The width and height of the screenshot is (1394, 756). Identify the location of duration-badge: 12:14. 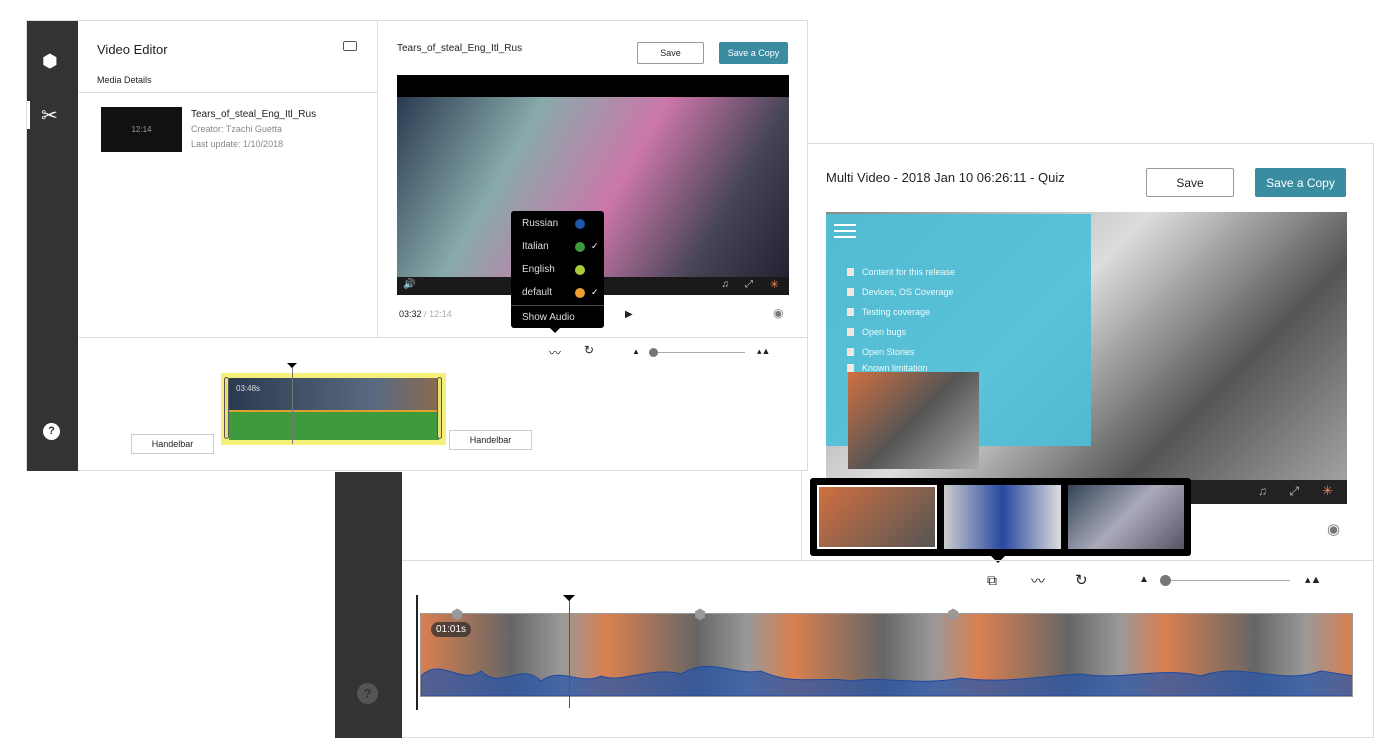
(141, 129).